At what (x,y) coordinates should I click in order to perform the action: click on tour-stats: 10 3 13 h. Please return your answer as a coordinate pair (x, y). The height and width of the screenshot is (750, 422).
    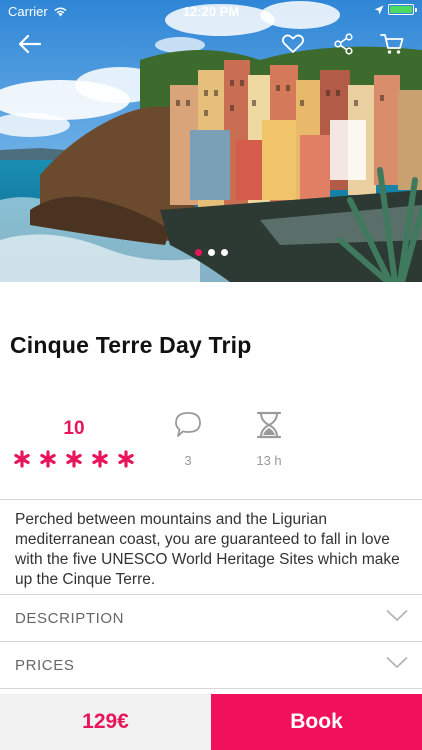
    Looking at the image, I should click on (211, 443).